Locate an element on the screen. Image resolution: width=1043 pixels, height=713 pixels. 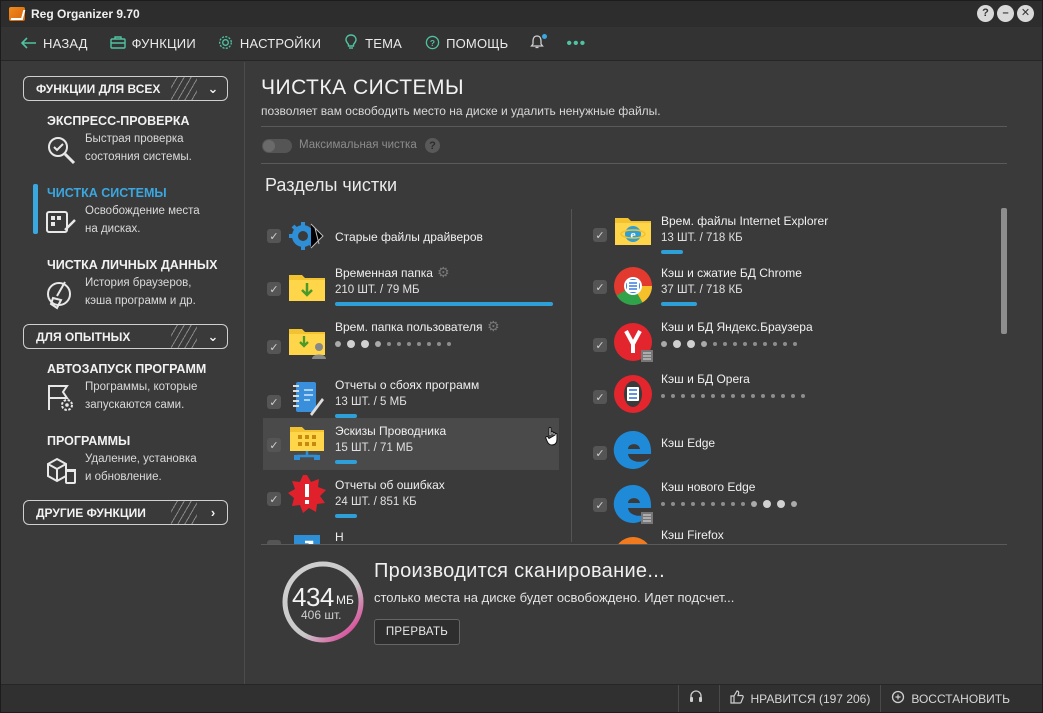
window-title: Reg Organizer 9.70 is located at coordinates (85, 14).